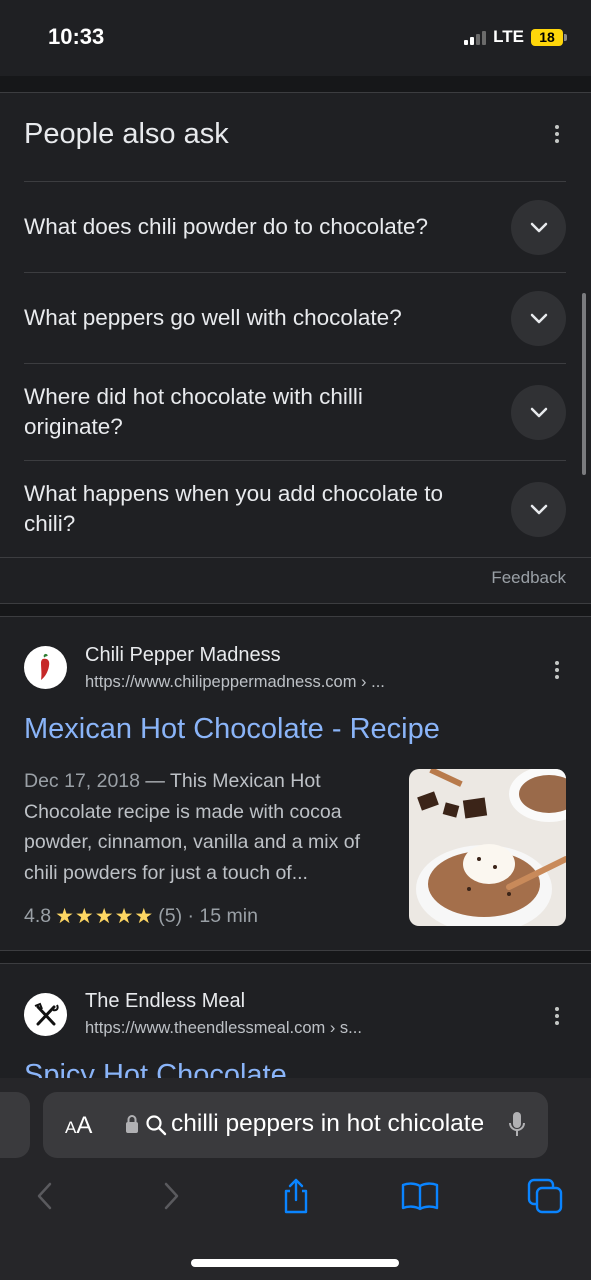 This screenshot has width=591, height=1280. I want to click on reader-settings-button: AA, so click(78, 1126).